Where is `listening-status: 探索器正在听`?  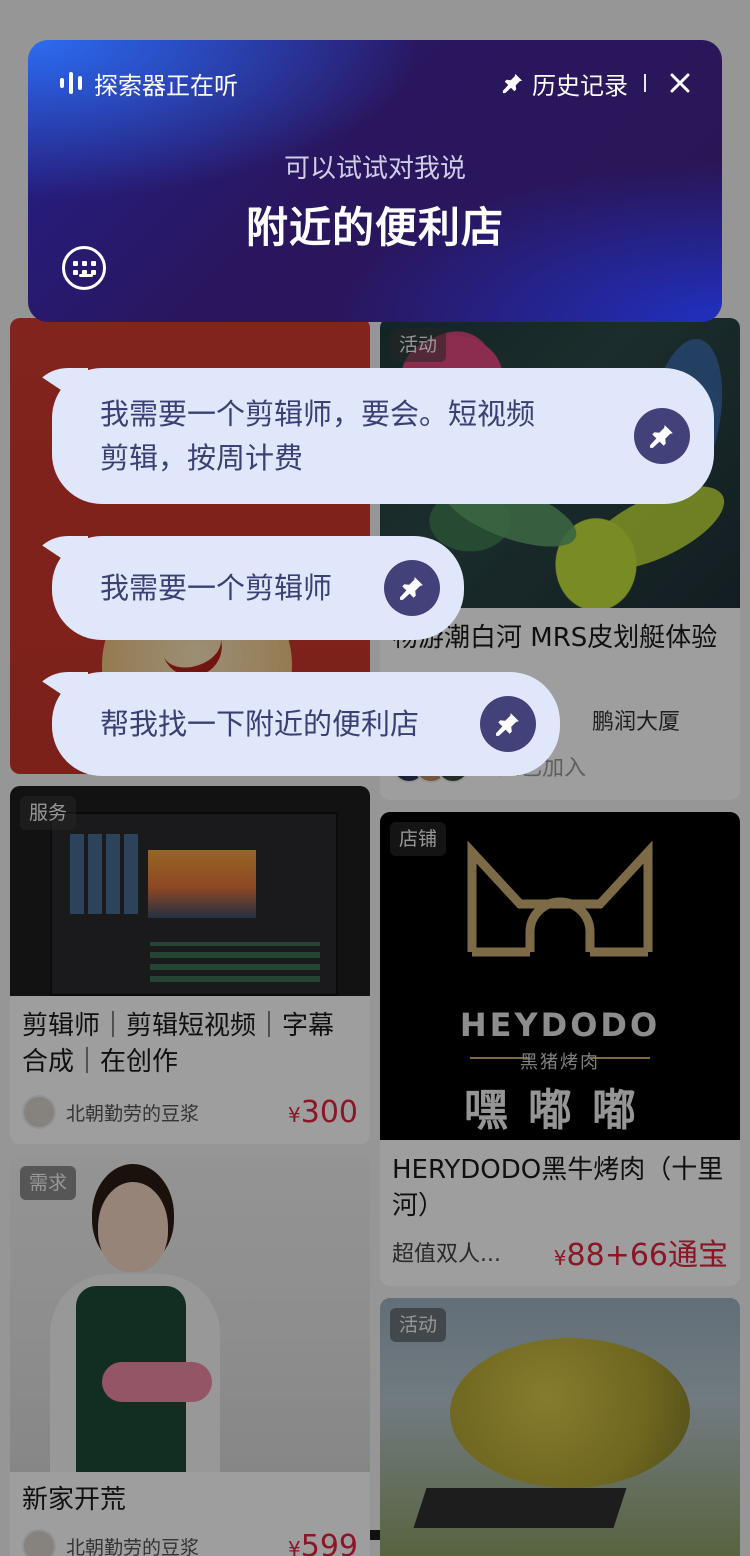
listening-status: 探索器正在听 is located at coordinates (149, 83).